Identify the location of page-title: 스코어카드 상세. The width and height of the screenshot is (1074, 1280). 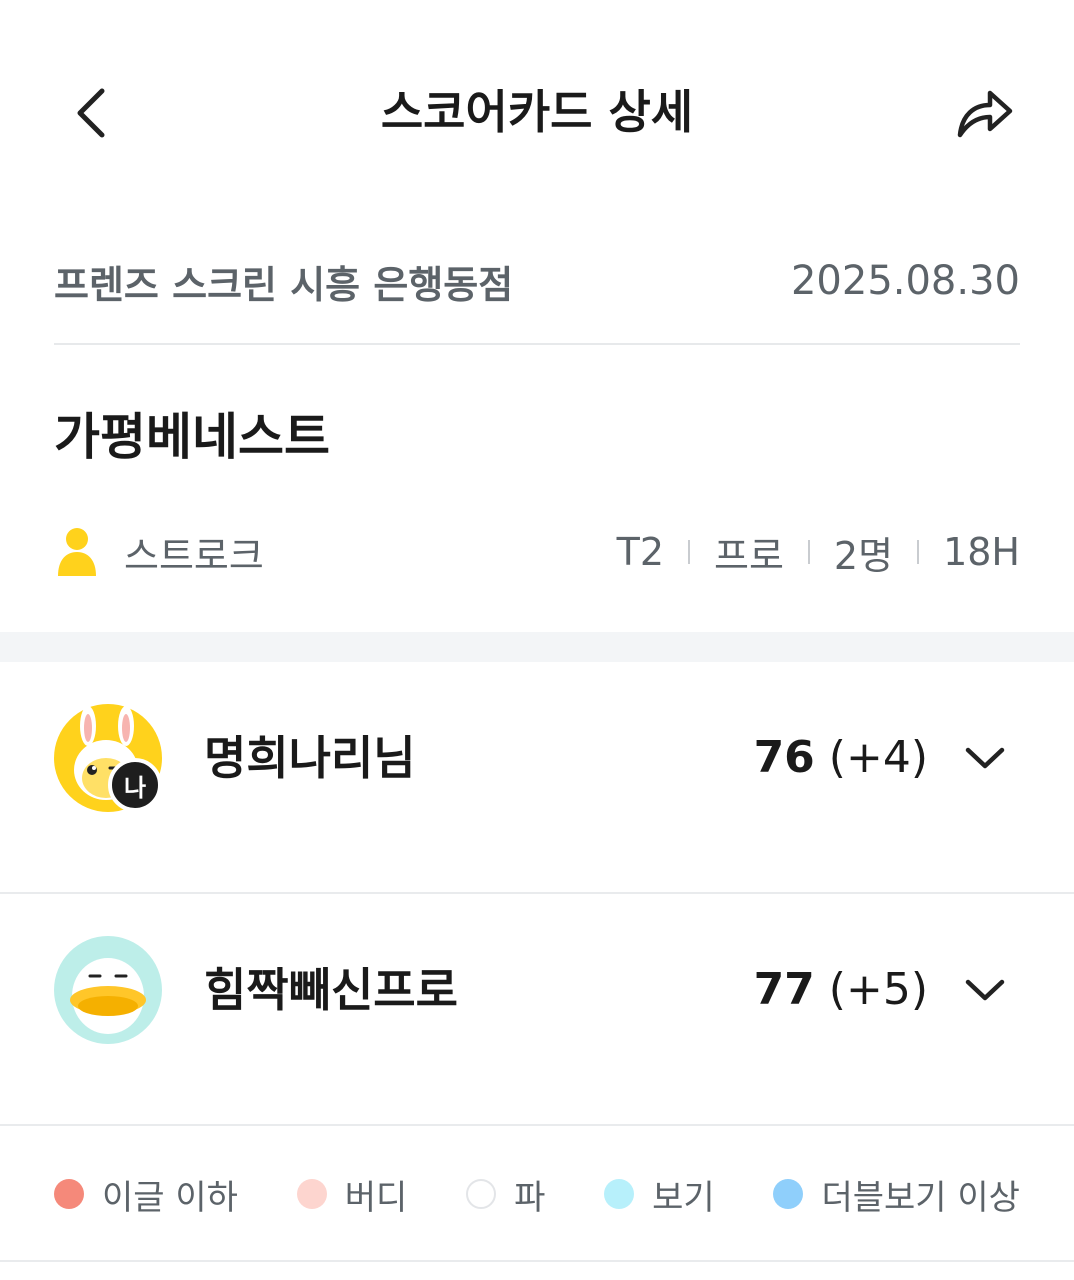
(537, 112).